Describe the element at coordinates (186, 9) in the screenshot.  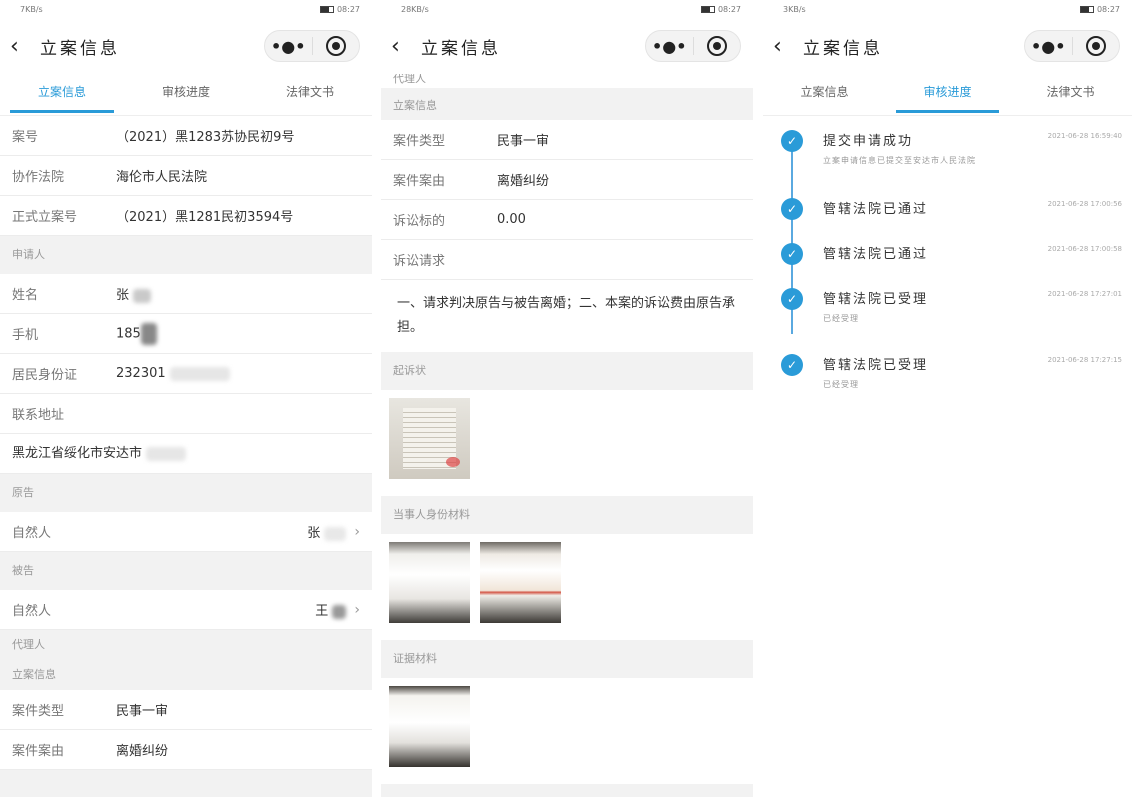
I see `status-bar: 7KB/s 08:27` at that location.